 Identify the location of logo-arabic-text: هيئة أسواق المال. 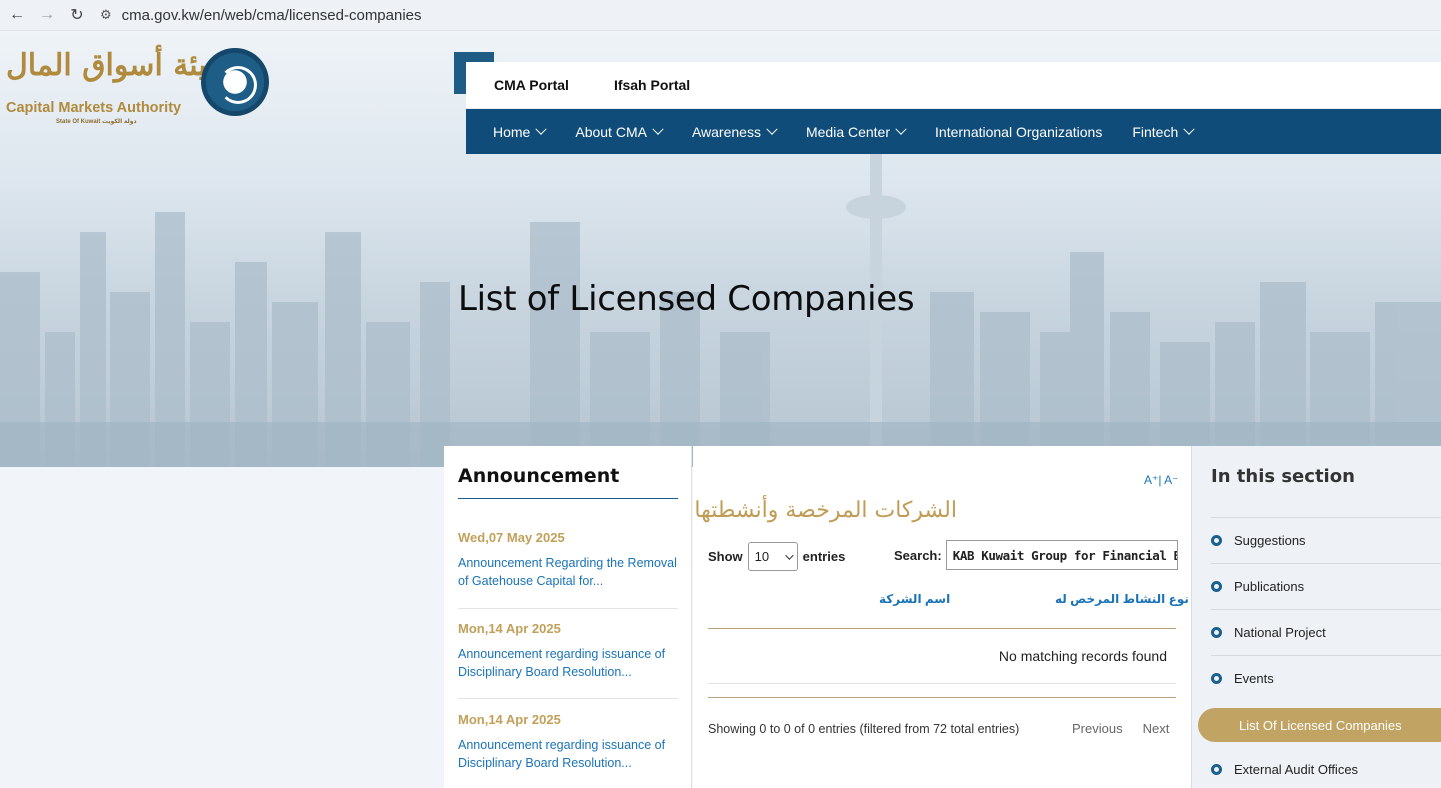
(115, 65).